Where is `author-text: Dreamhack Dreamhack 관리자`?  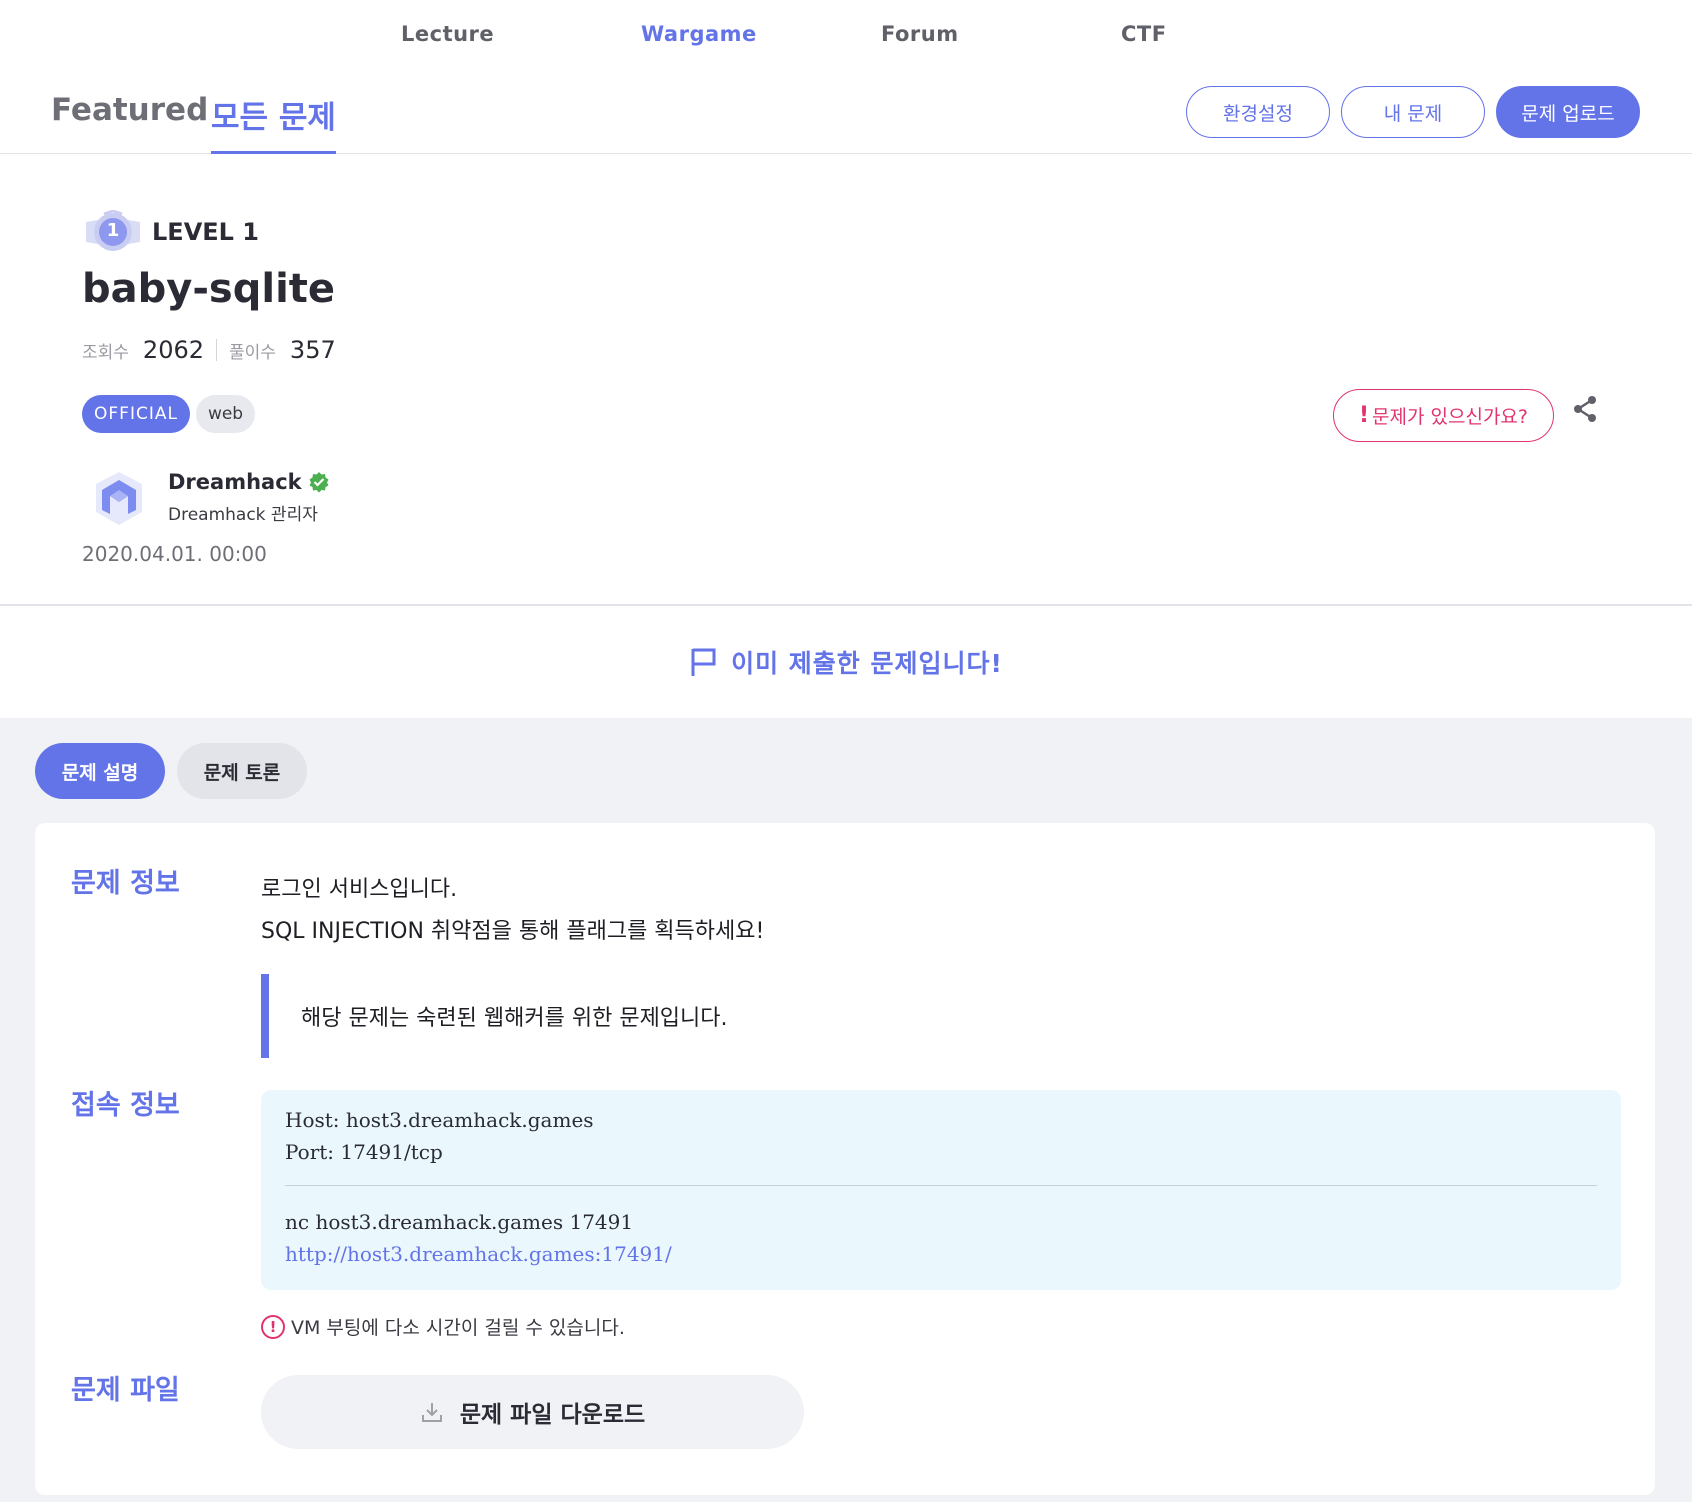
author-text: Dreamhack Dreamhack 관리자 is located at coordinates (249, 499).